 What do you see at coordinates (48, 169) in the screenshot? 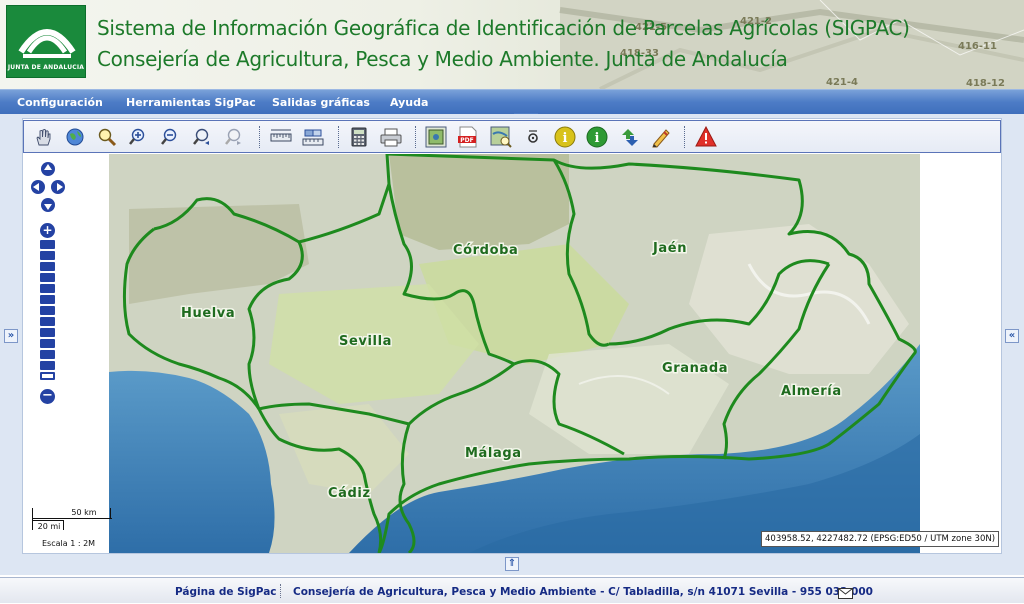
I see `pan-up-icon` at bounding box center [48, 169].